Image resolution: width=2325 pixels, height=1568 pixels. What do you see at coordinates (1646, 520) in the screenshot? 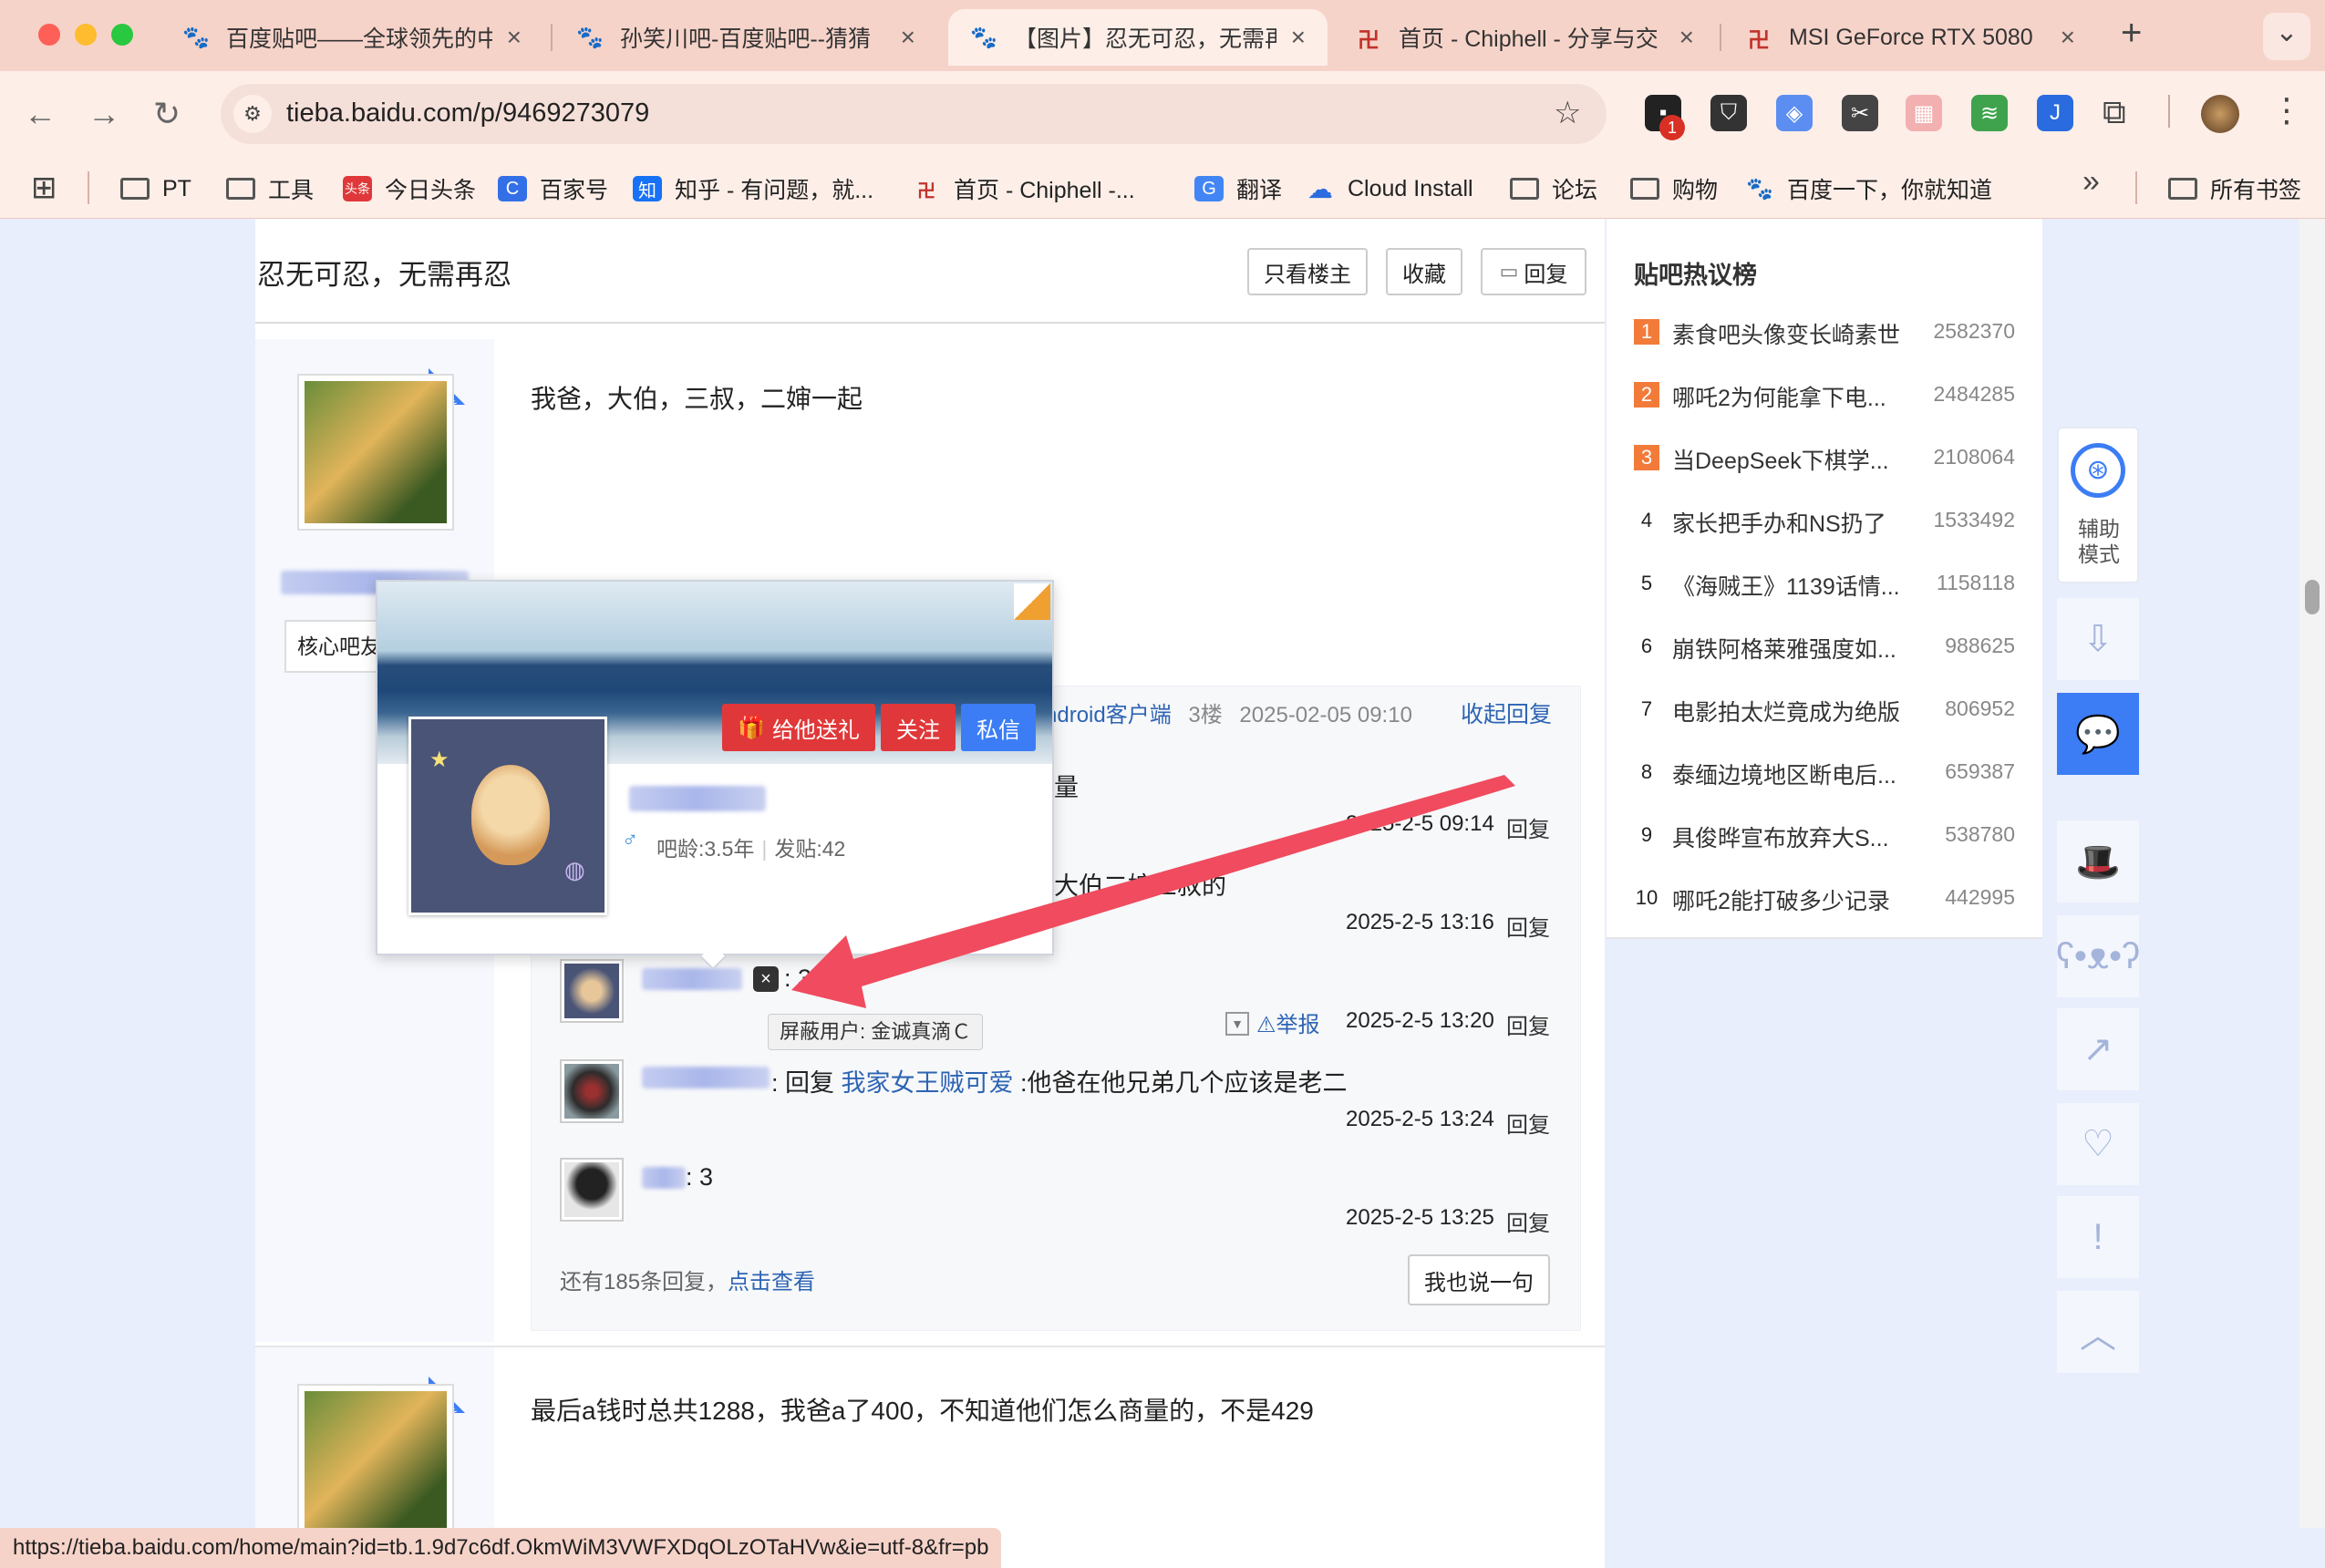
I see `hot-rank-number: 4` at bounding box center [1646, 520].